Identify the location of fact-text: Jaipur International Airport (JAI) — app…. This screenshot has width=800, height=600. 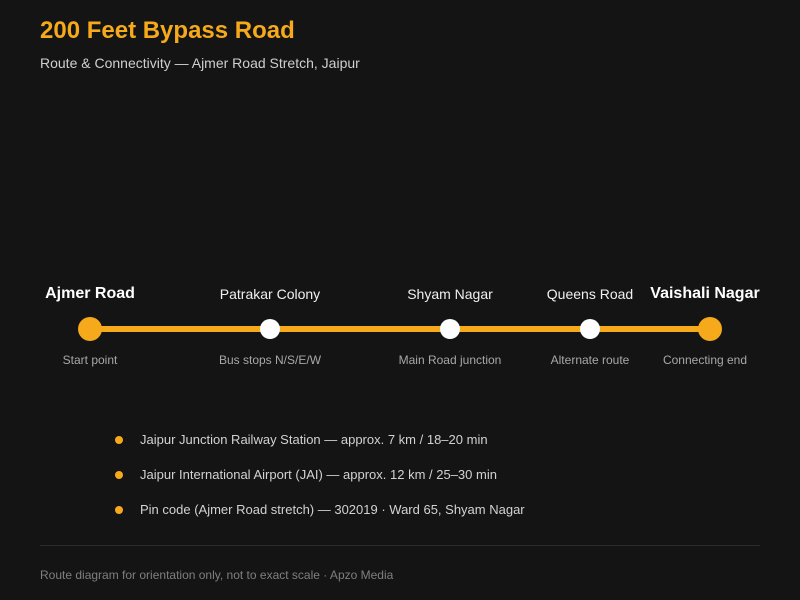
(318, 474).